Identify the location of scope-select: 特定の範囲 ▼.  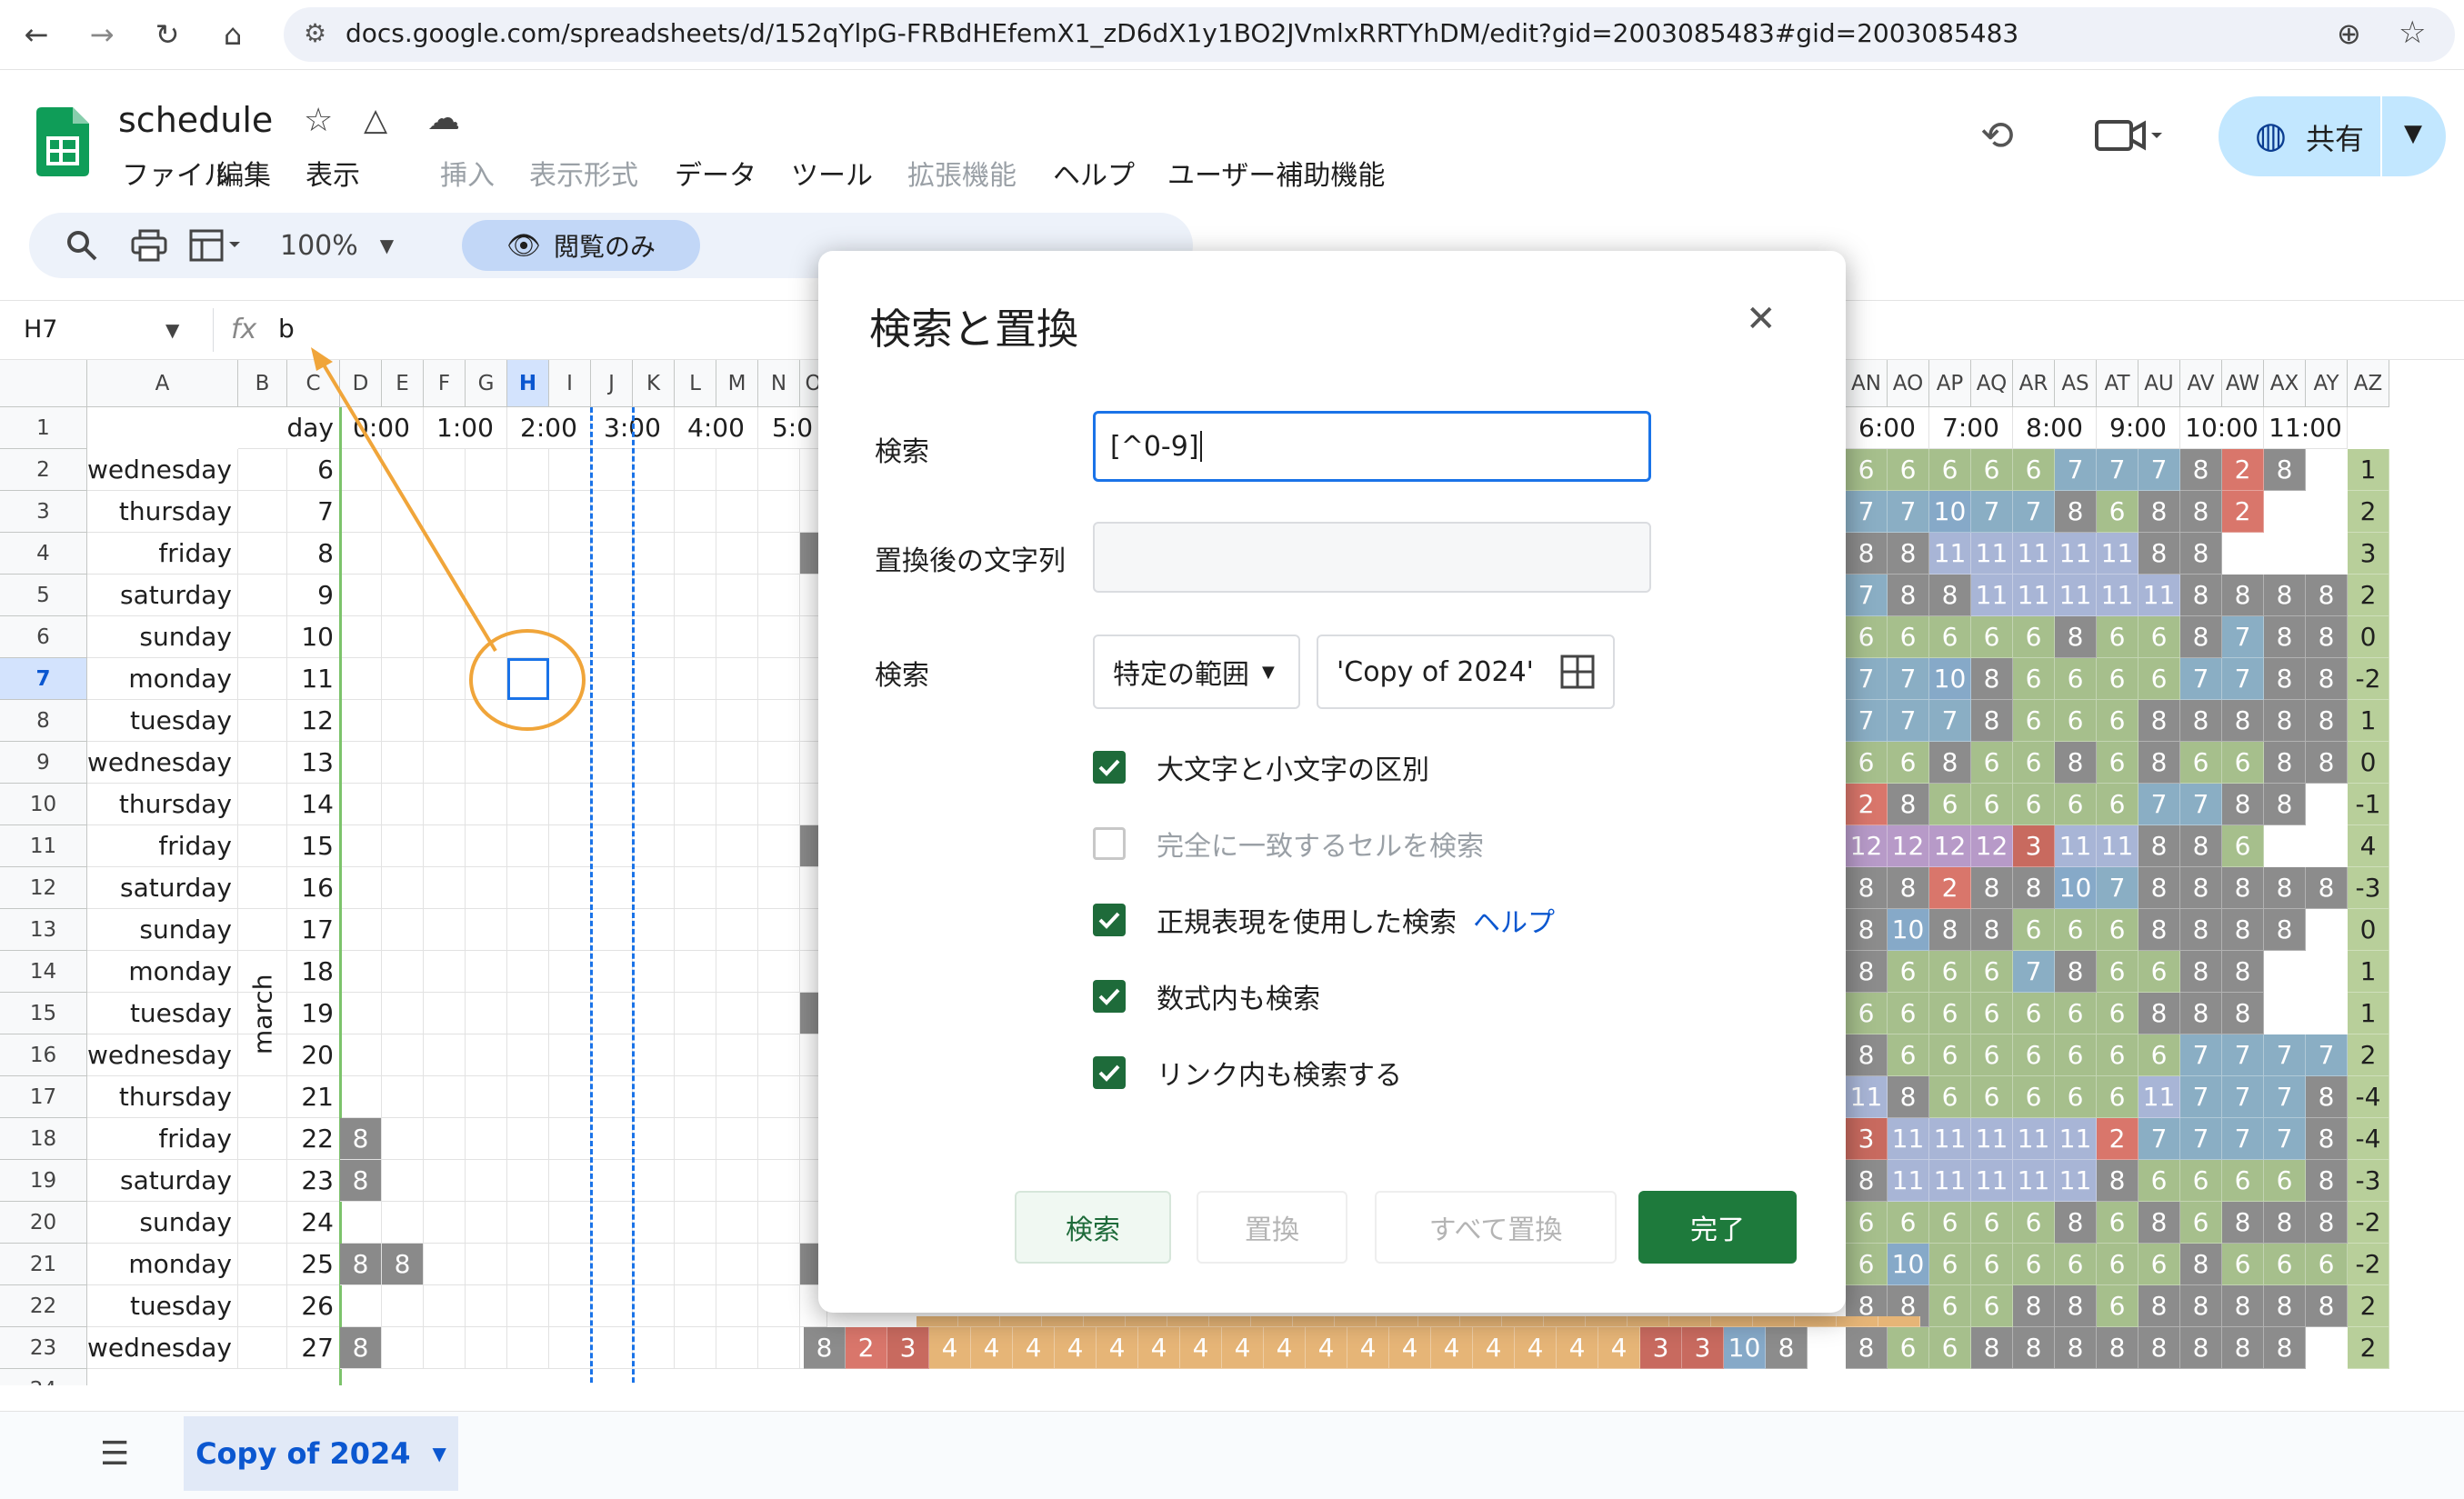
(1196, 672).